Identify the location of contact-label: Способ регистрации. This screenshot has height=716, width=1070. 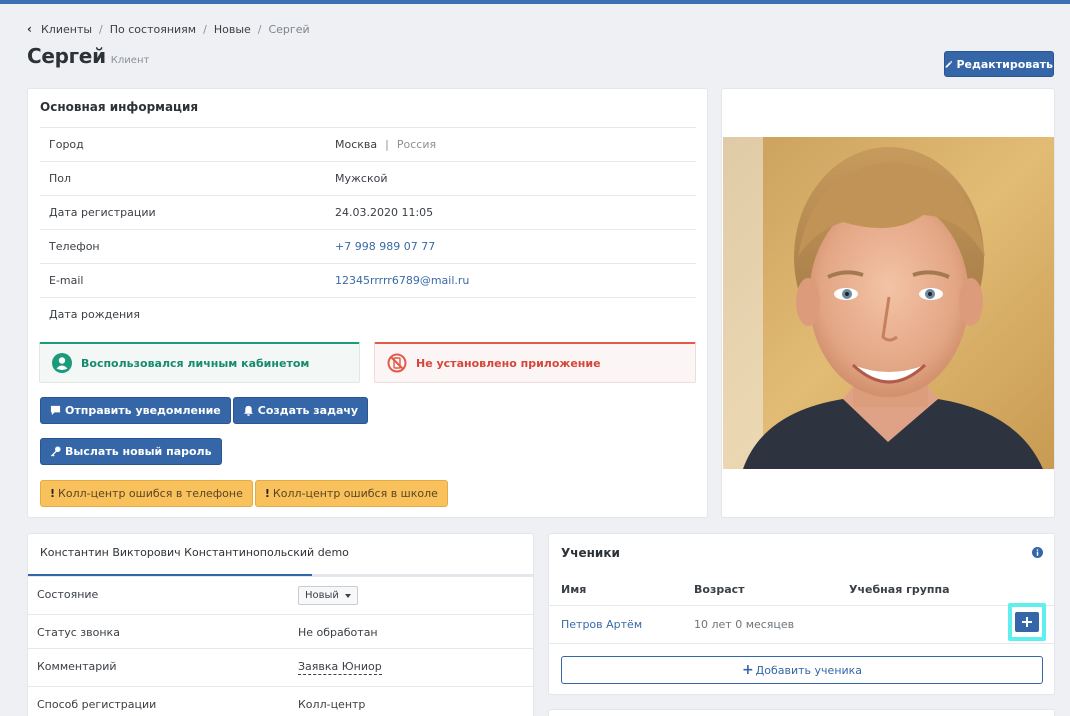
(97, 704).